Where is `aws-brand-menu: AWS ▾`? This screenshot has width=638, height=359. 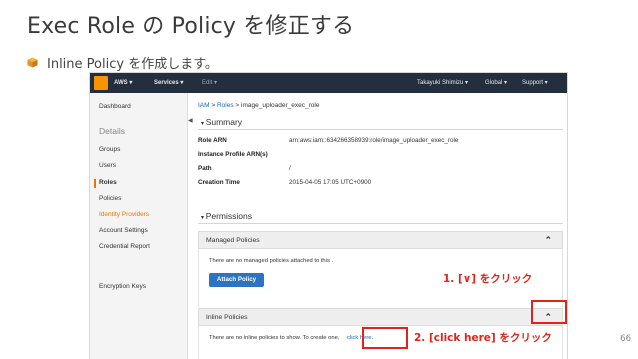
aws-brand-menu: AWS ▾ is located at coordinates (123, 82).